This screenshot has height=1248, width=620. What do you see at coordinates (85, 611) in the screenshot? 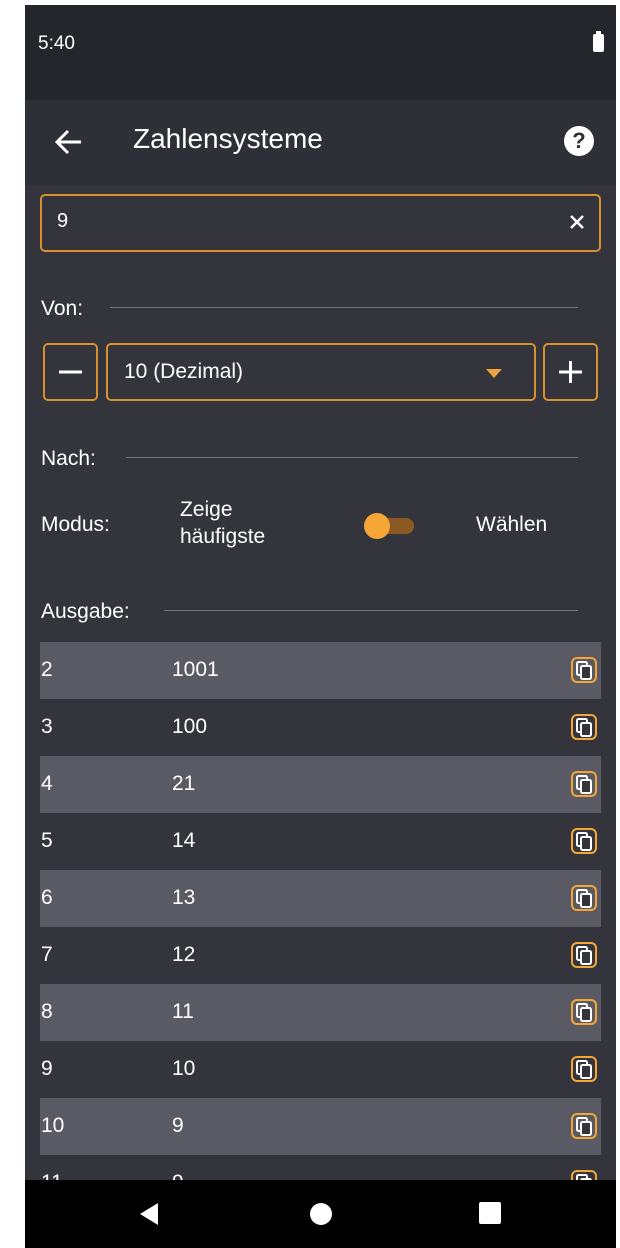
I see `output-label: Ausgabe:` at bounding box center [85, 611].